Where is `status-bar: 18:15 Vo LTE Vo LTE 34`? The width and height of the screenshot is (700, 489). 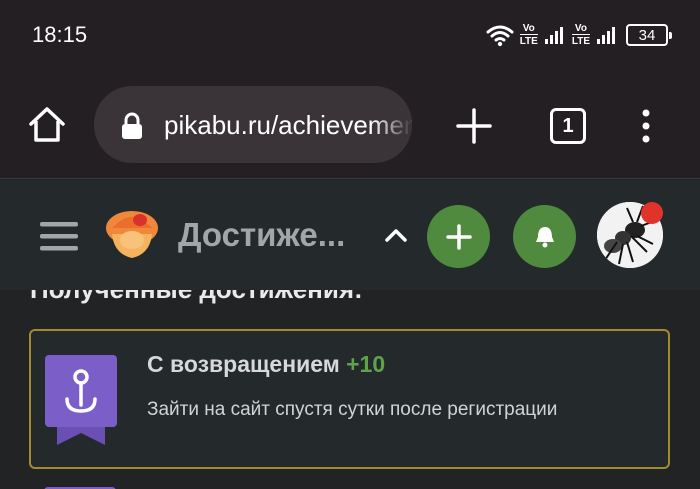
status-bar: 18:15 Vo LTE Vo LTE 34 is located at coordinates (350, 36).